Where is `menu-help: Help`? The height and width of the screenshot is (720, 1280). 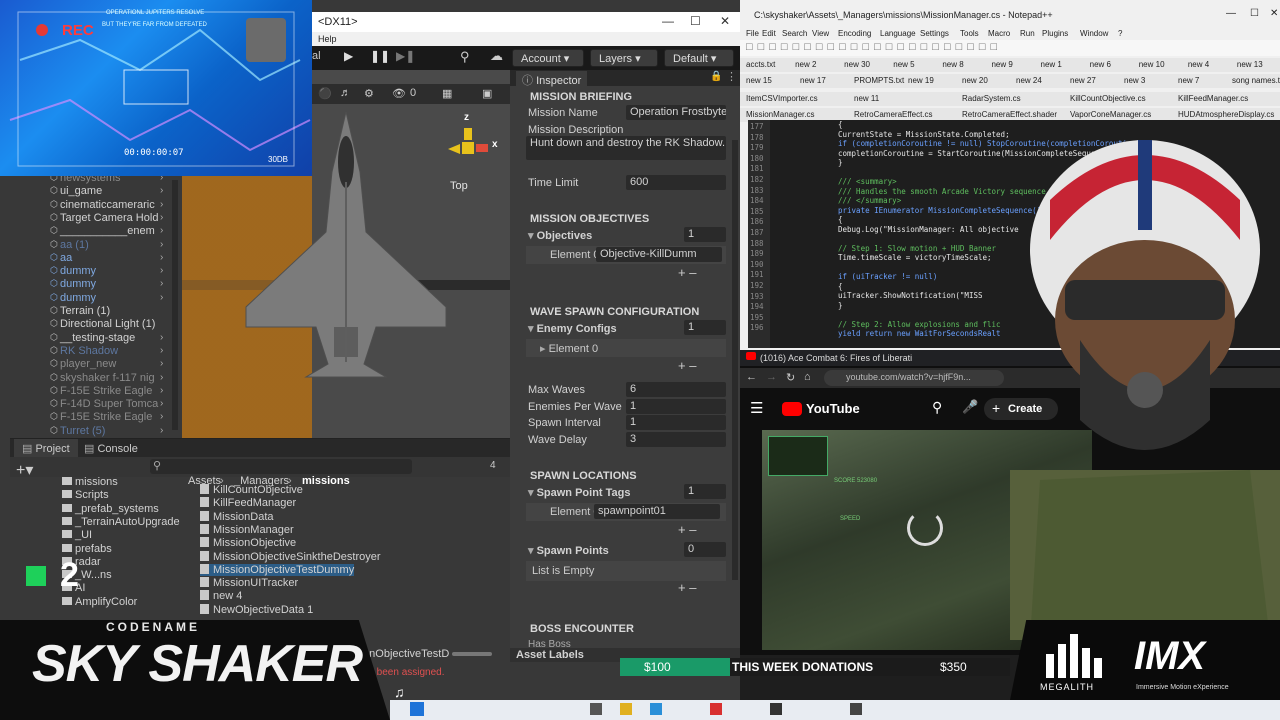
menu-help: Help is located at coordinates (327, 39).